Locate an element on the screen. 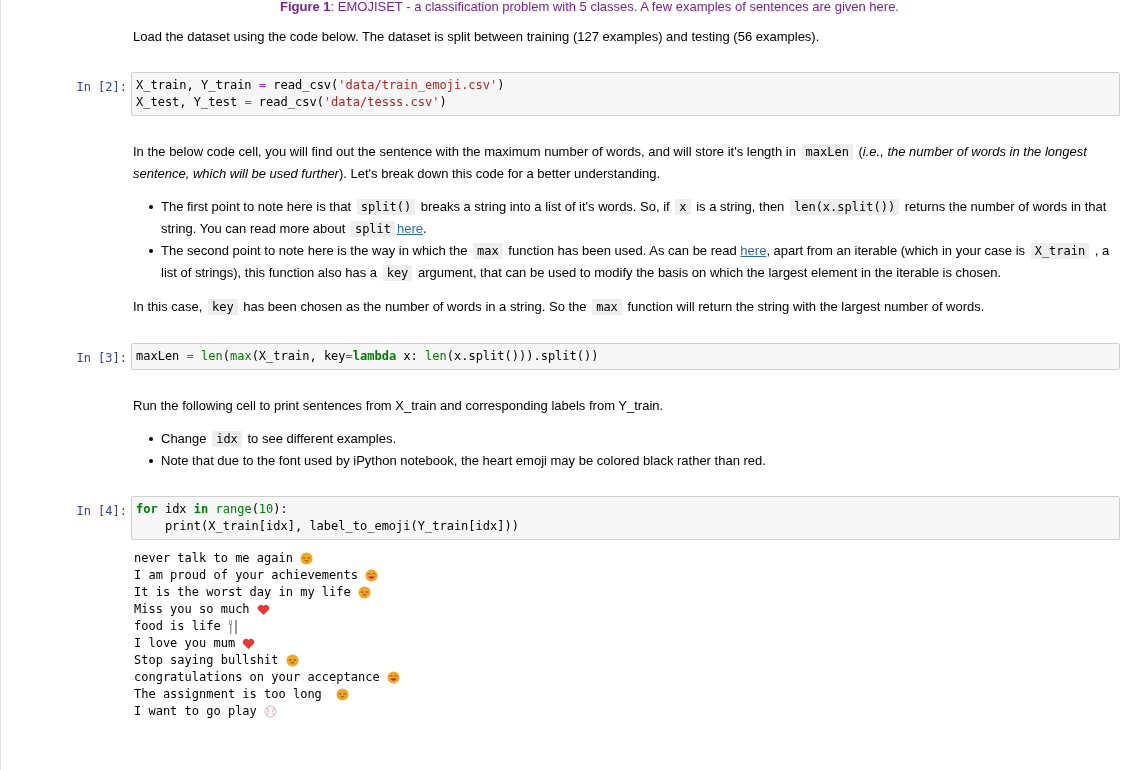 This screenshot has height=770, width=1138. code-input: maxLen = len(max(X_train, key=lambda x: len(x.split())).split()) is located at coordinates (625, 356).